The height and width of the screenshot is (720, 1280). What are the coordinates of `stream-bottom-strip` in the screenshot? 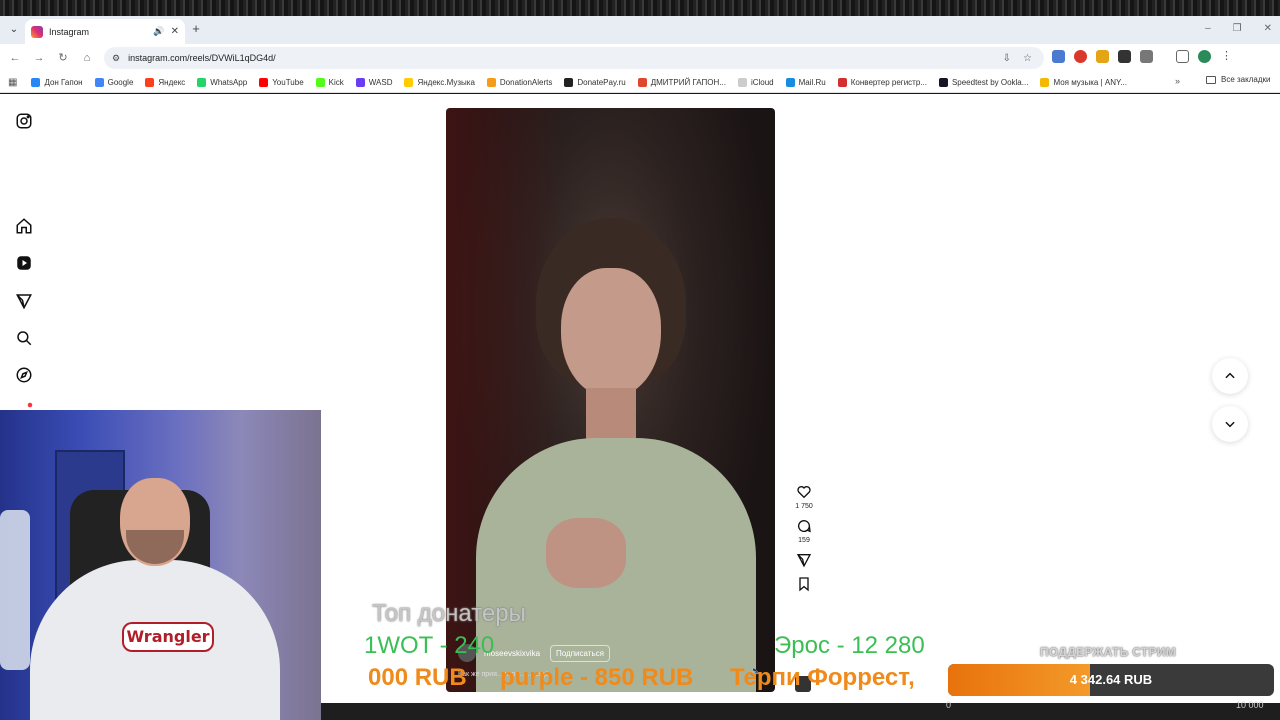 It's located at (800, 711).